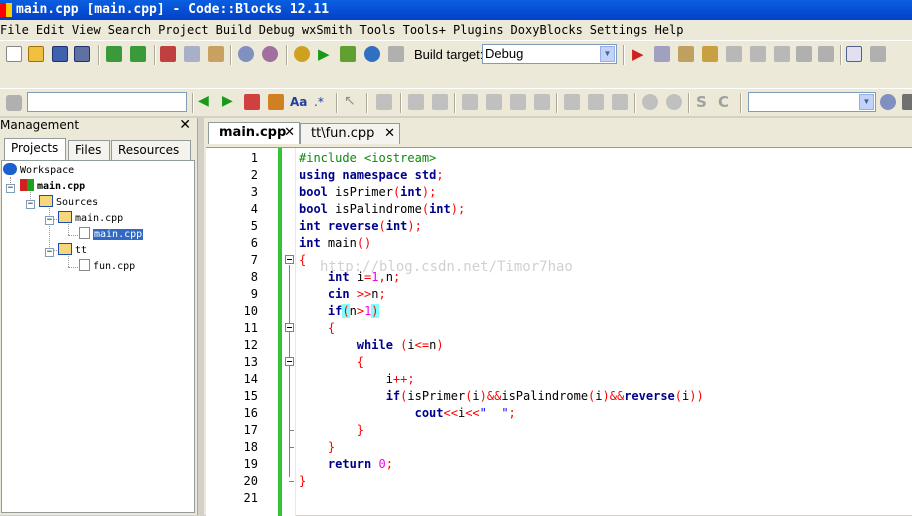 The height and width of the screenshot is (516, 912). I want to click on code-line: cout<<i<<" ";, so click(465, 413).